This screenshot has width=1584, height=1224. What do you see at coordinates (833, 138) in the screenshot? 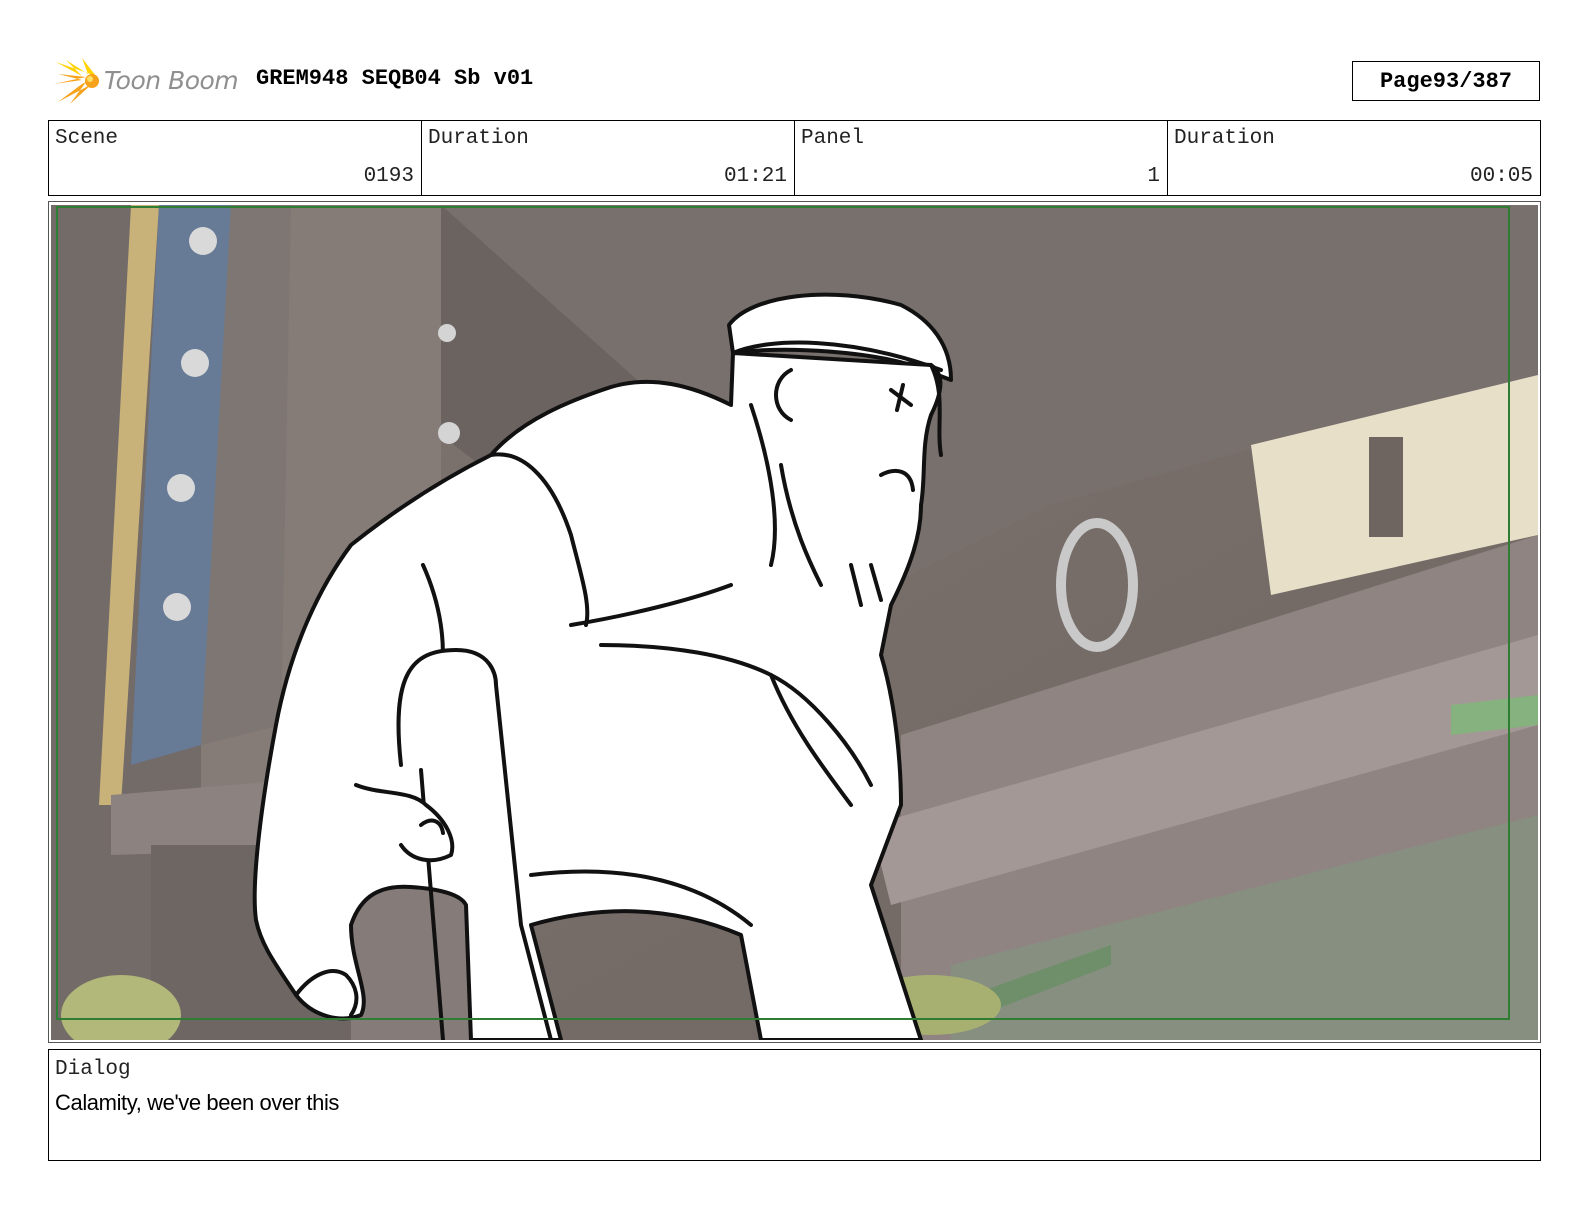
I see `panel-label: Panel` at bounding box center [833, 138].